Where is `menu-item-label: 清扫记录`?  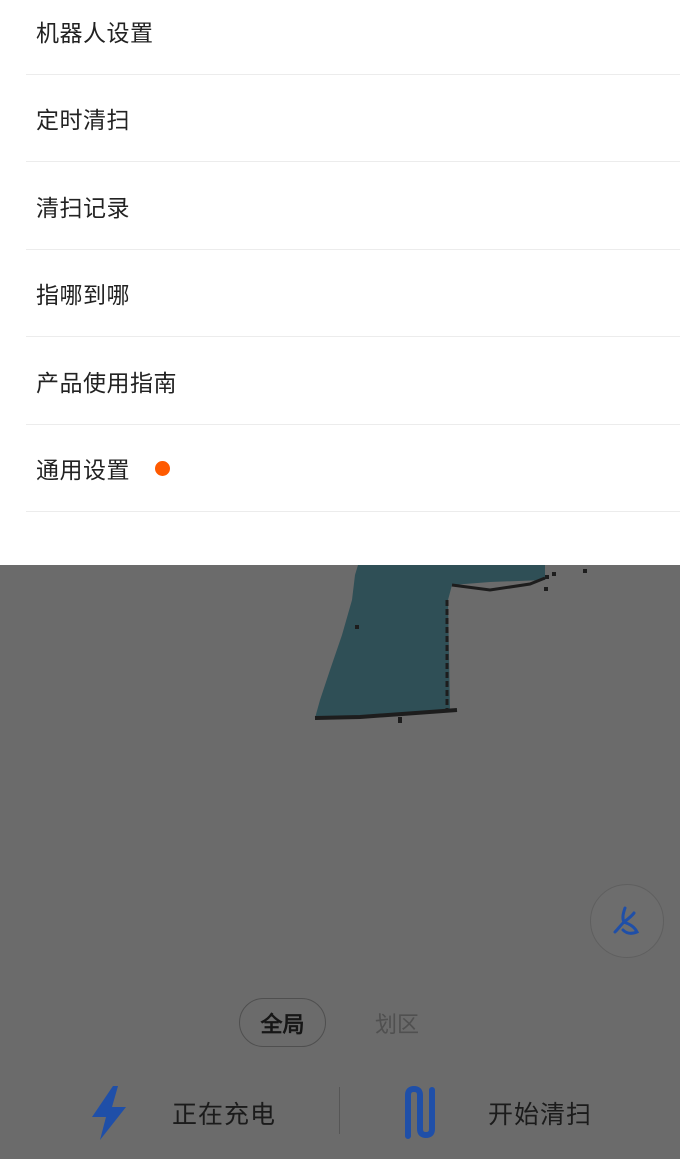
menu-item-label: 清扫记录 is located at coordinates (83, 209).